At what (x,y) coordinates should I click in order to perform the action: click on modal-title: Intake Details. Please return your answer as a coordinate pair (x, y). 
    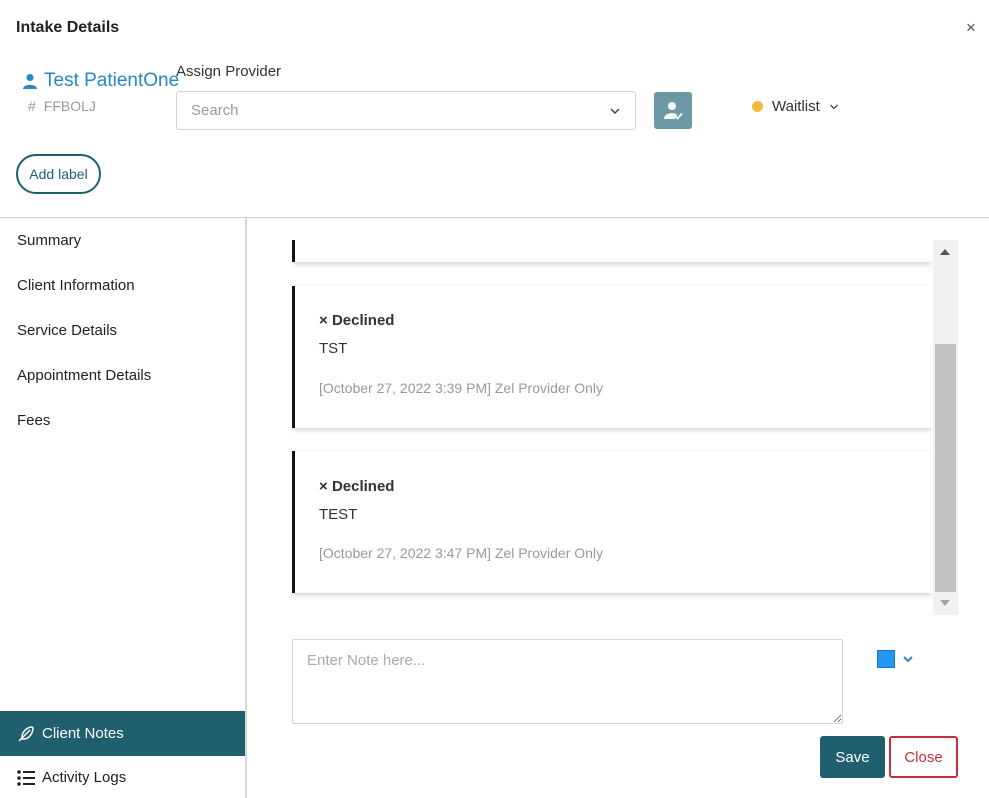
    Looking at the image, I should click on (68, 27).